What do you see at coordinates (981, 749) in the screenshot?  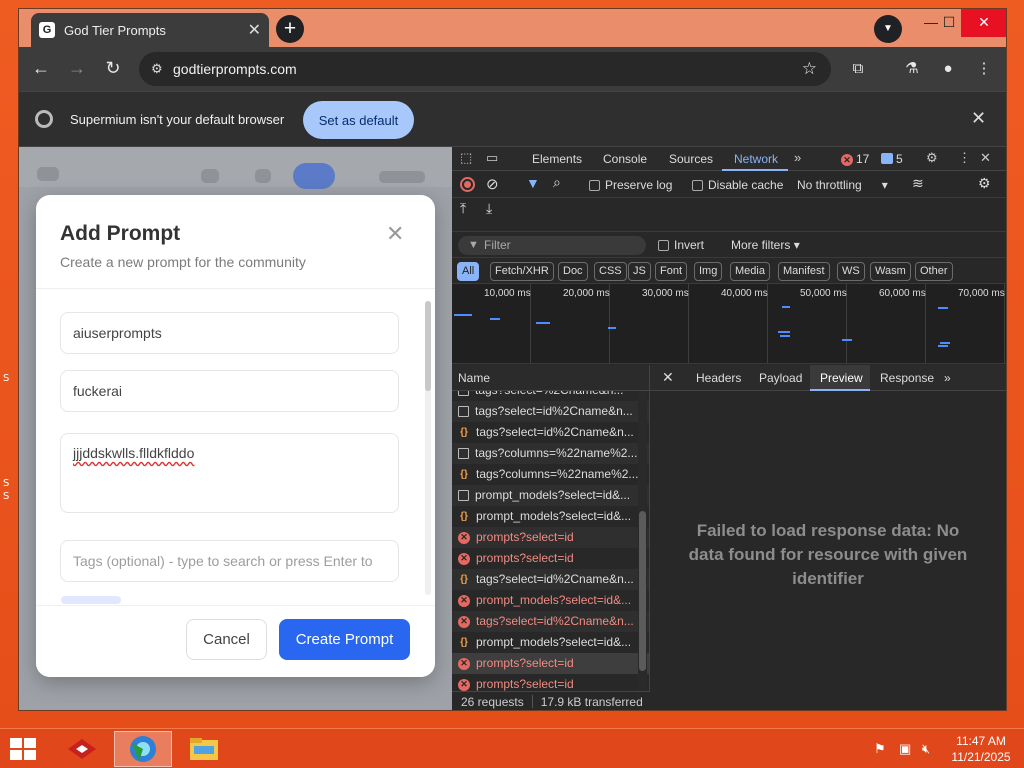 I see `clock: 11:47 AM 11/21/2025` at bounding box center [981, 749].